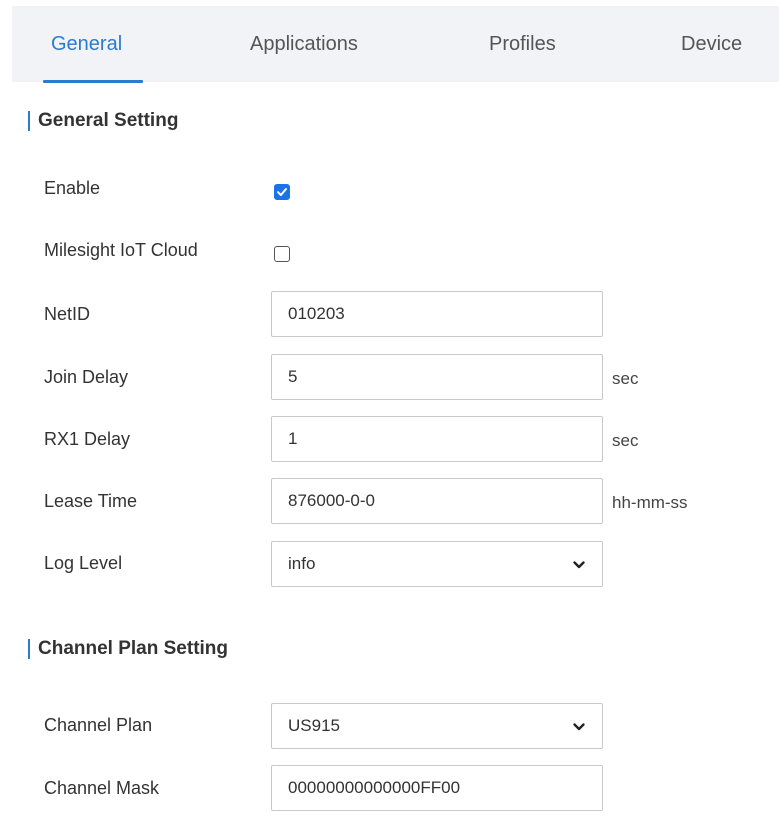 This screenshot has width=779, height=824. Describe the element at coordinates (304, 44) in the screenshot. I see `tab-applications: Applications` at that location.